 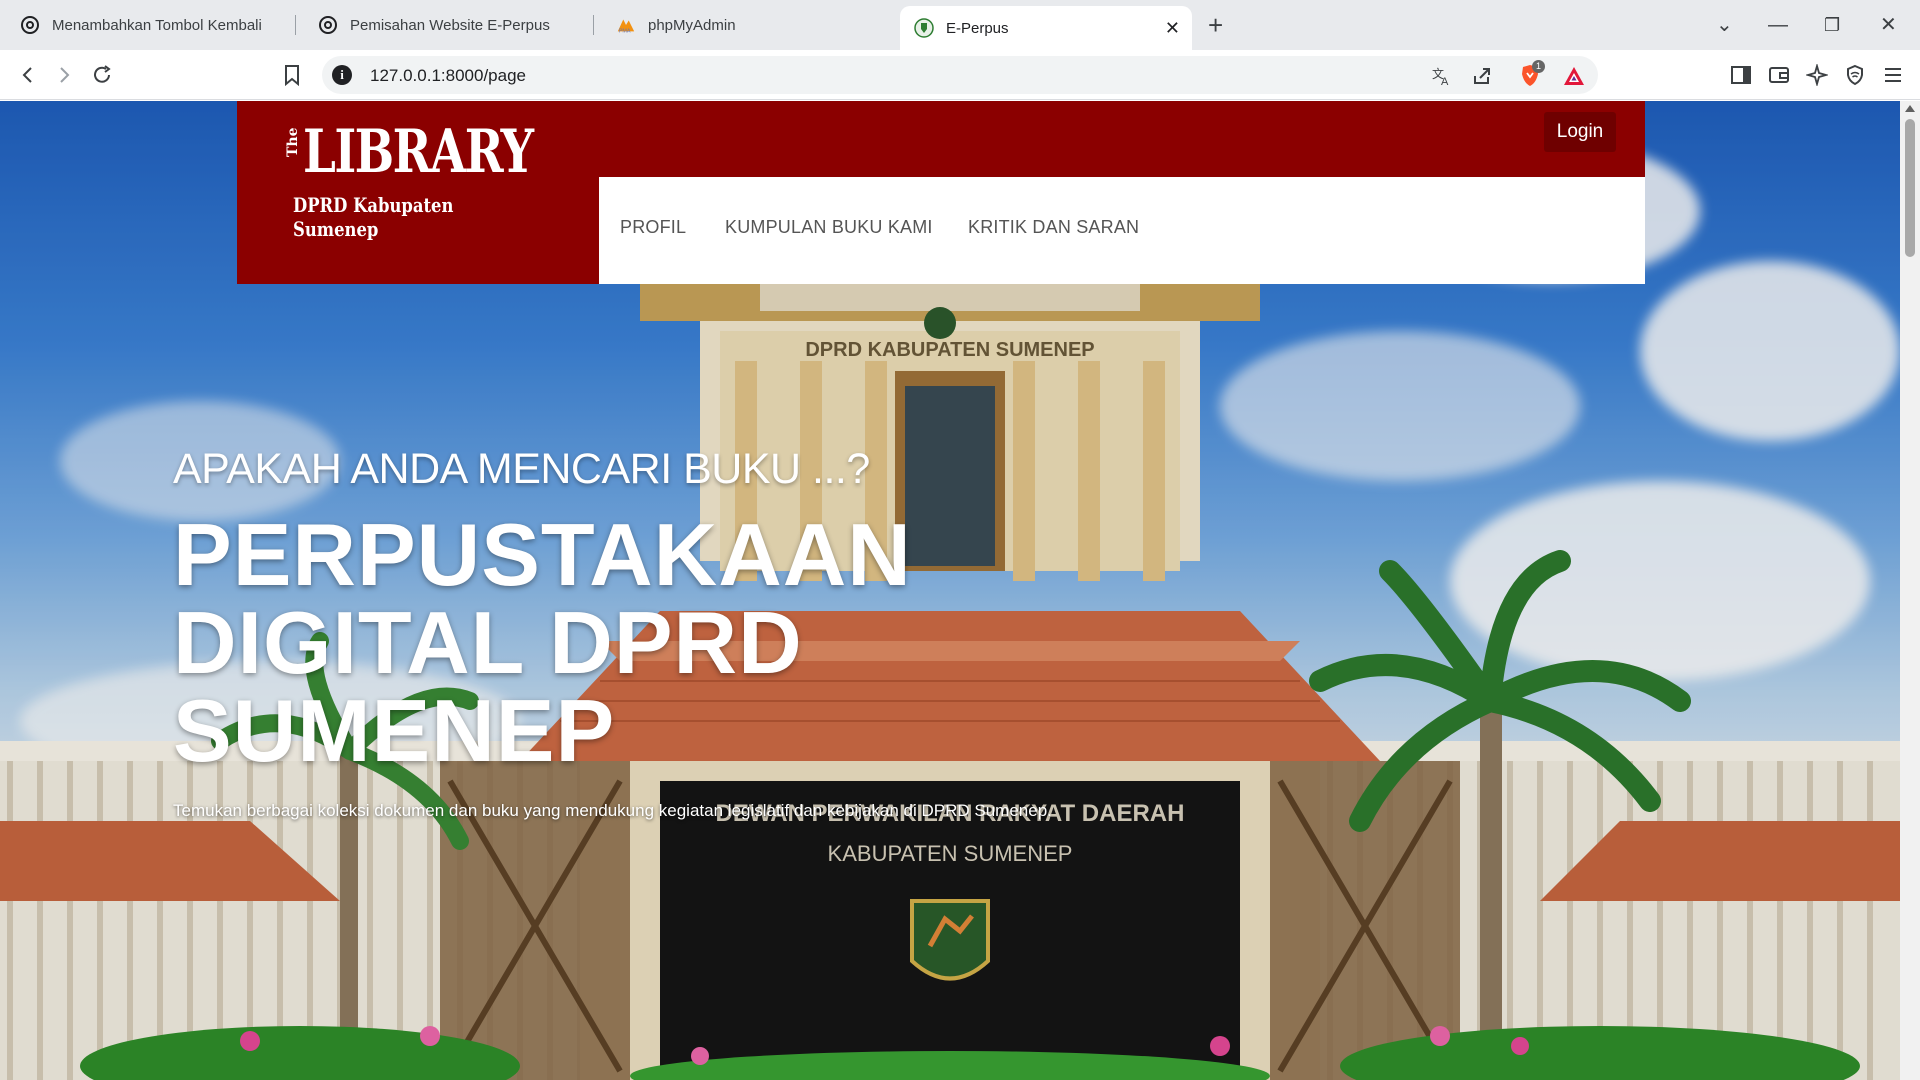 What do you see at coordinates (342, 75) in the screenshot?
I see `site-info-icon: i` at bounding box center [342, 75].